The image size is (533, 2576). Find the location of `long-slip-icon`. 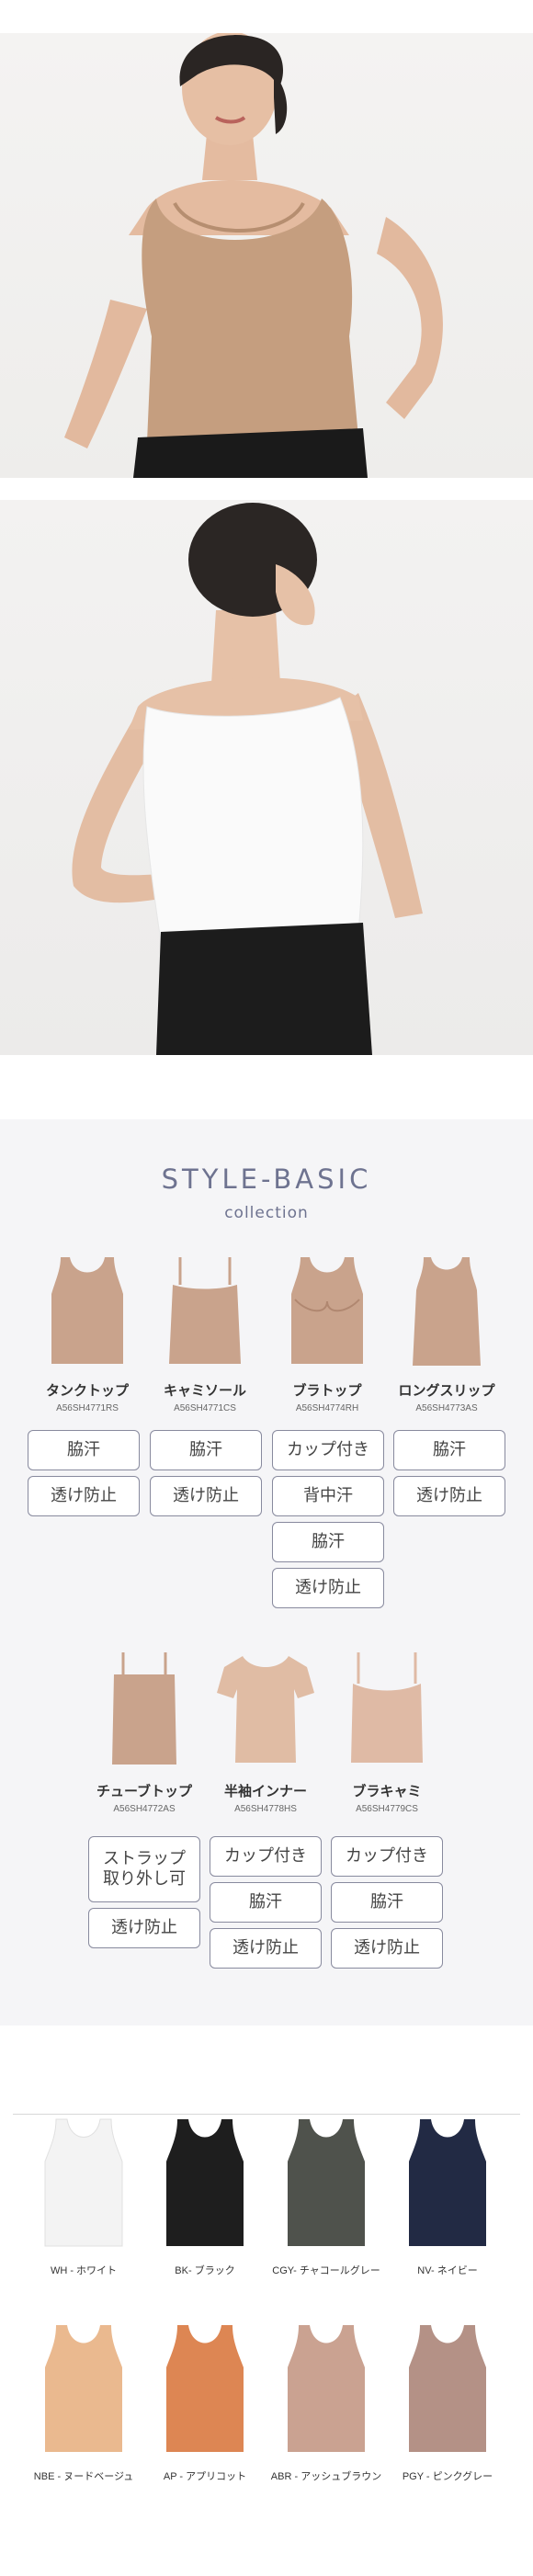

long-slip-icon is located at coordinates (447, 1311).